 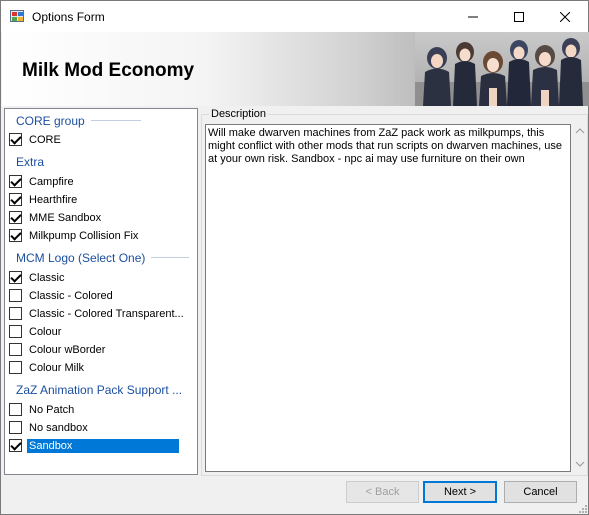 I want to click on option-label-colour: Colour, so click(x=45, y=331).